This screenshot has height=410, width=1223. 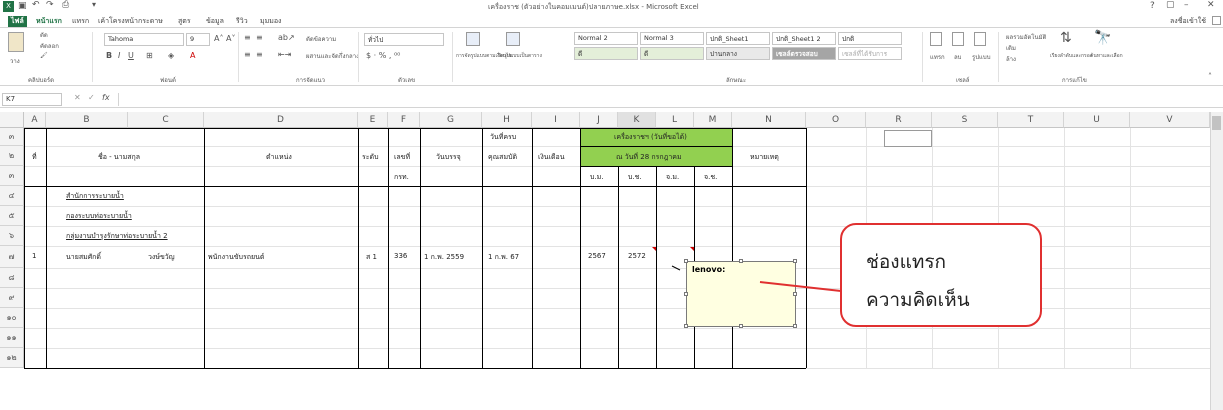 I want to click on format-as-table-icon, so click(x=513, y=39).